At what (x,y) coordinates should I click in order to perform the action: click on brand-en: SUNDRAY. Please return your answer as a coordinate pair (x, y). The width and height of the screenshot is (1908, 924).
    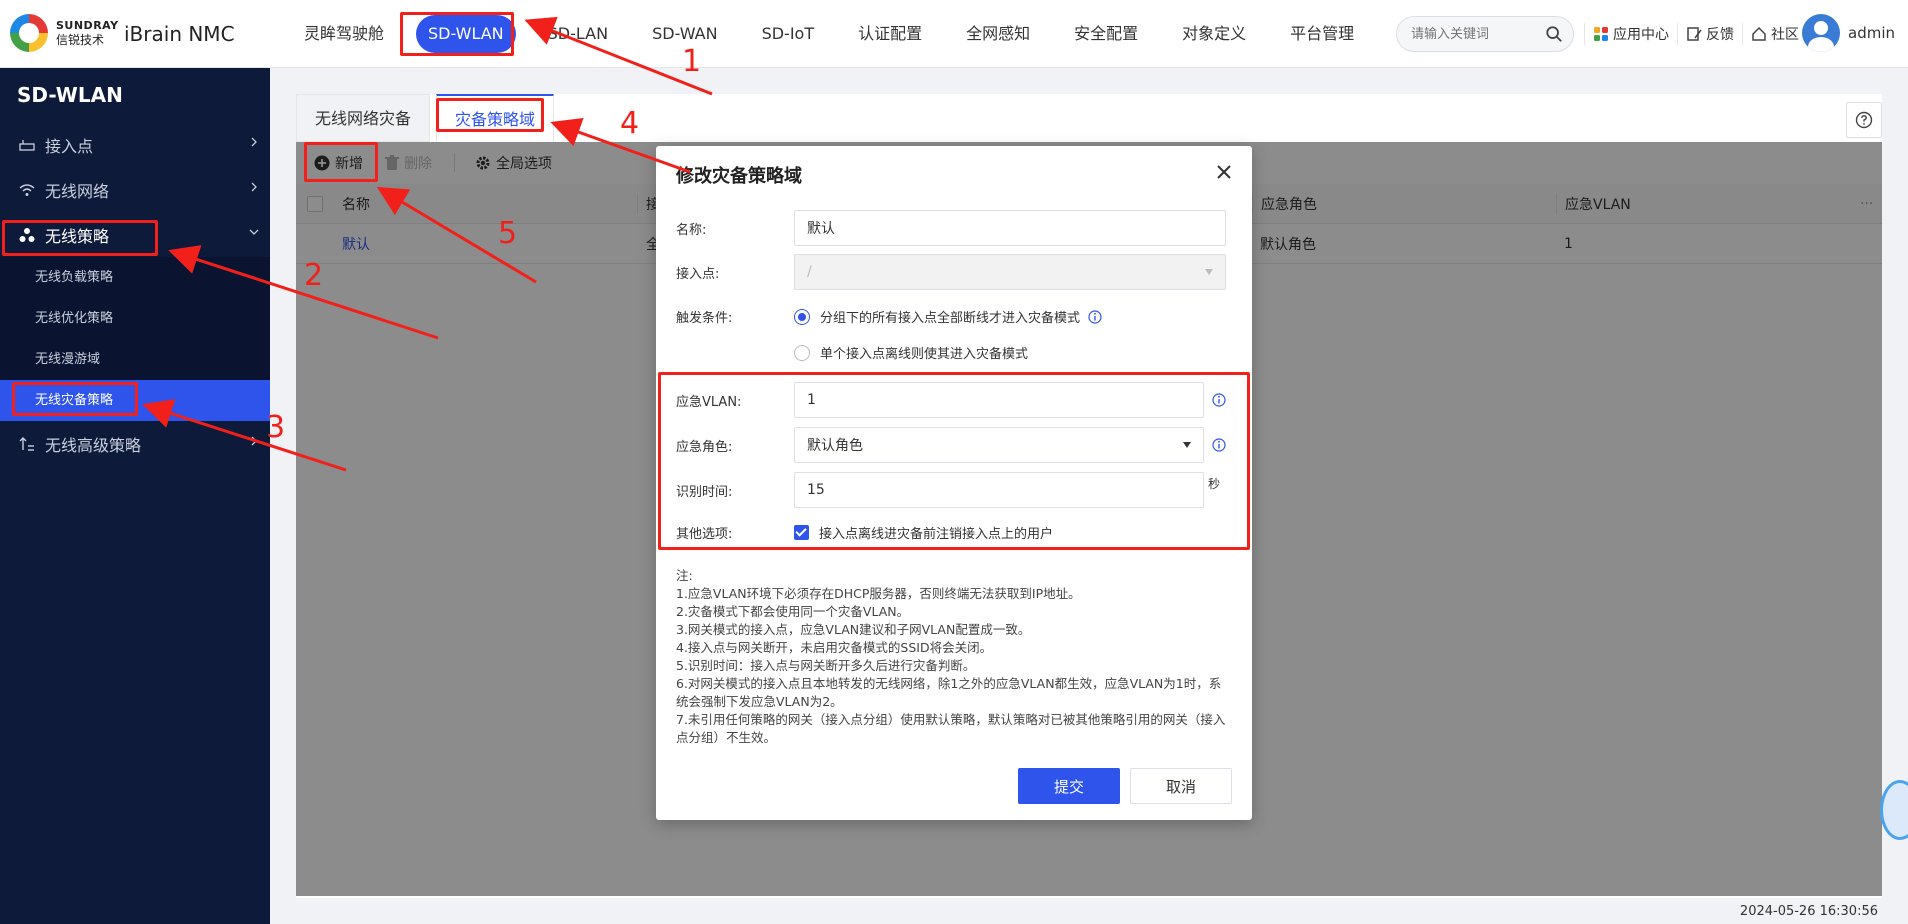
    Looking at the image, I should click on (87, 25).